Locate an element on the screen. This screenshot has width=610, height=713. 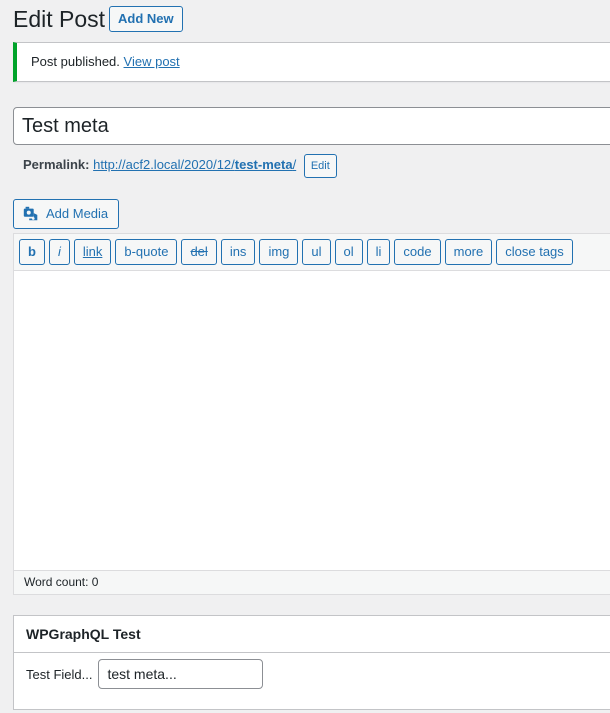
quicktag-more-button: more is located at coordinates (468, 252).